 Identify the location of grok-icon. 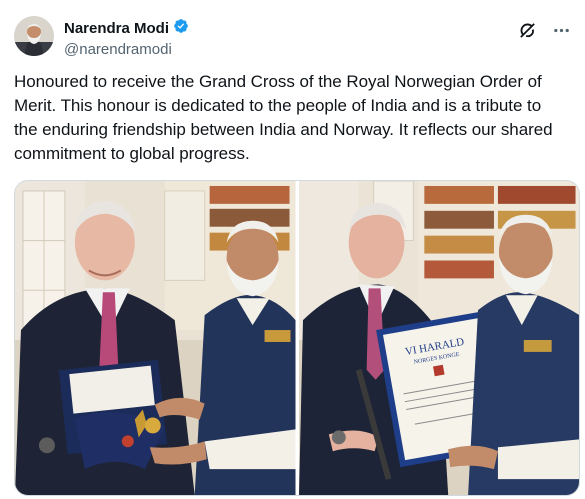
(527, 30).